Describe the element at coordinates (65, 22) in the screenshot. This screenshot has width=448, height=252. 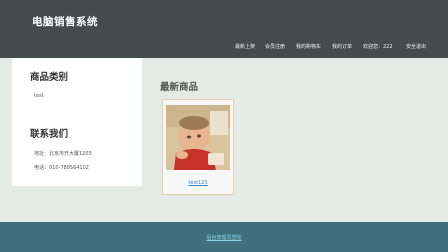
I see `site-title: 电脑销售系统` at that location.